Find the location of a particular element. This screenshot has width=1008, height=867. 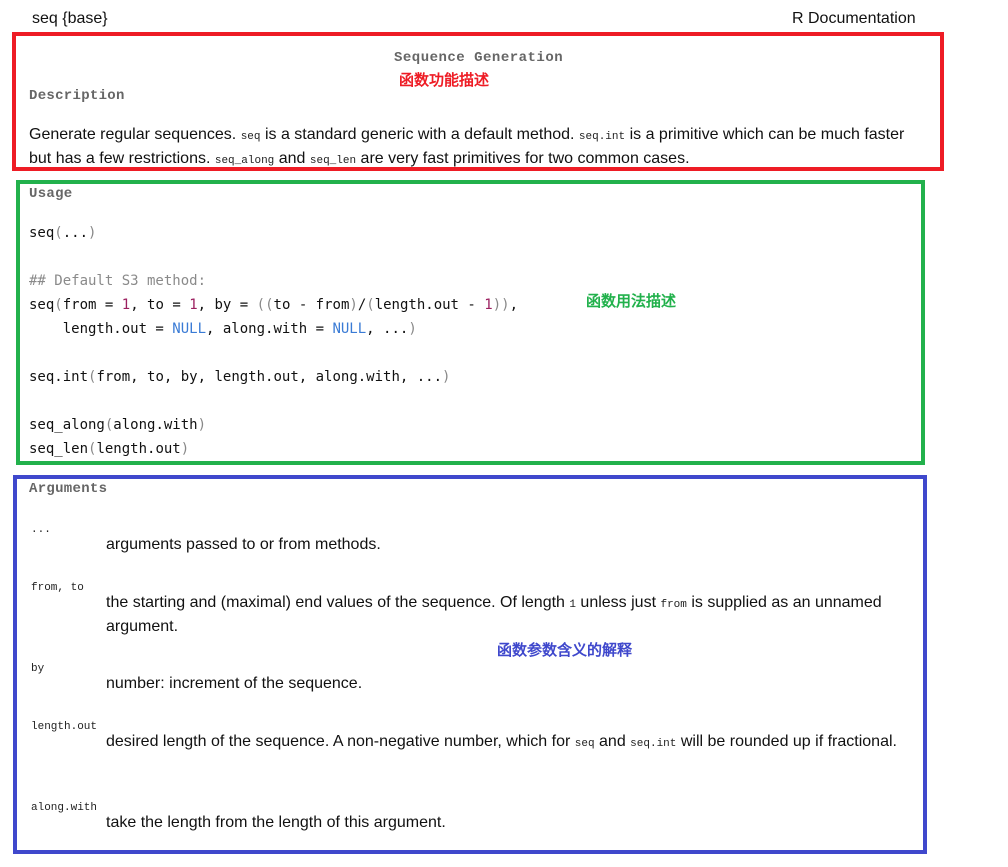

usage-line: seq(...) is located at coordinates (63, 233).